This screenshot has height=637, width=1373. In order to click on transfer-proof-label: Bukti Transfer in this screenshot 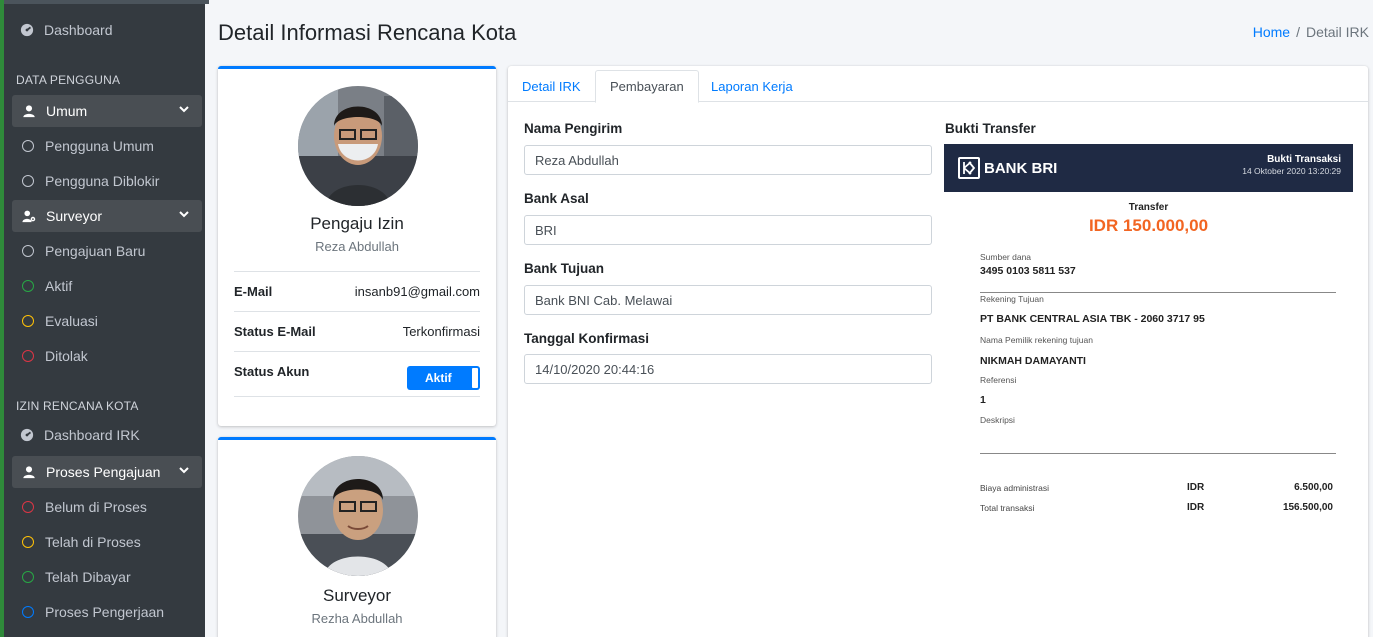, I will do `click(990, 128)`.